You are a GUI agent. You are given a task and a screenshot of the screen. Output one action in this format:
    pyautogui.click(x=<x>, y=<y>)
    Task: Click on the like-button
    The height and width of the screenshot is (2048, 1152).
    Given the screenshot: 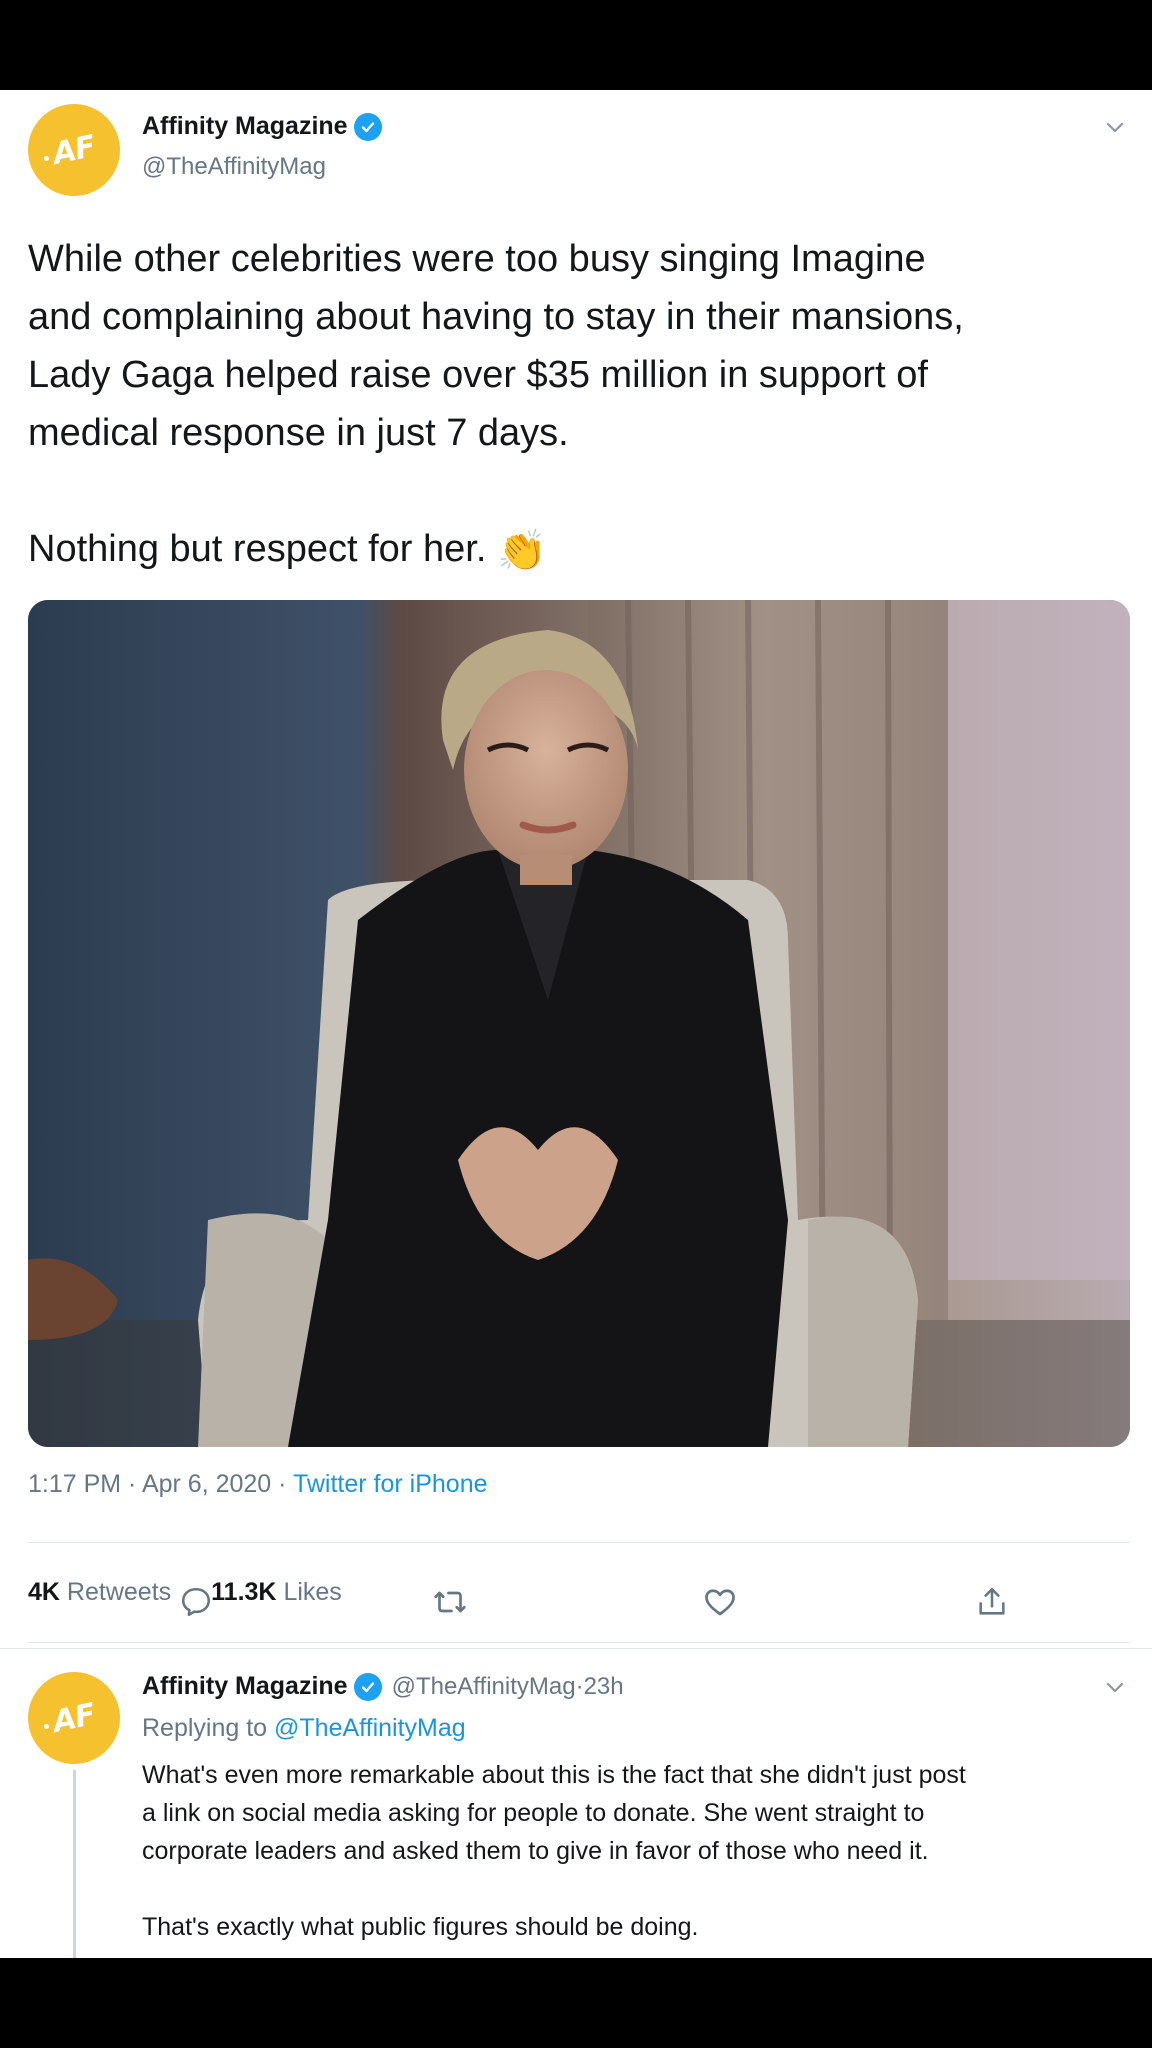 What is the action you would take?
    pyautogui.click(x=720, y=1602)
    